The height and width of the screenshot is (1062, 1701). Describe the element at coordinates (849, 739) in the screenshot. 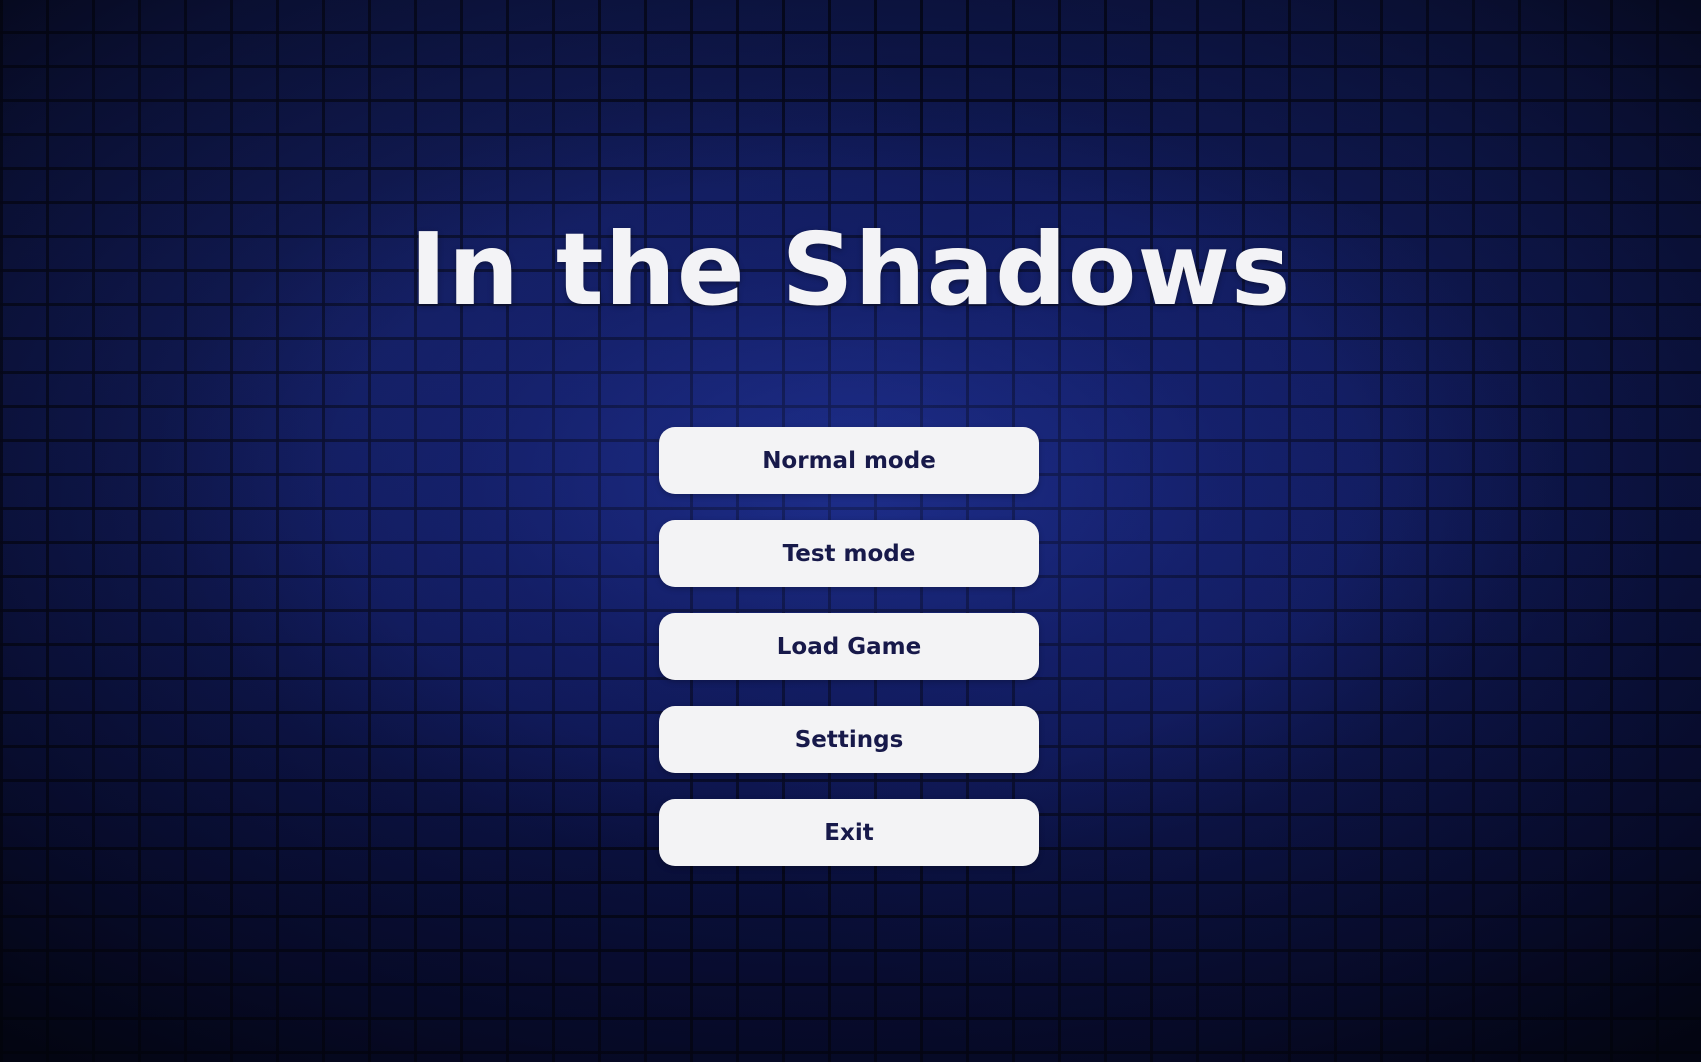

I see `settings-button: Settings` at that location.